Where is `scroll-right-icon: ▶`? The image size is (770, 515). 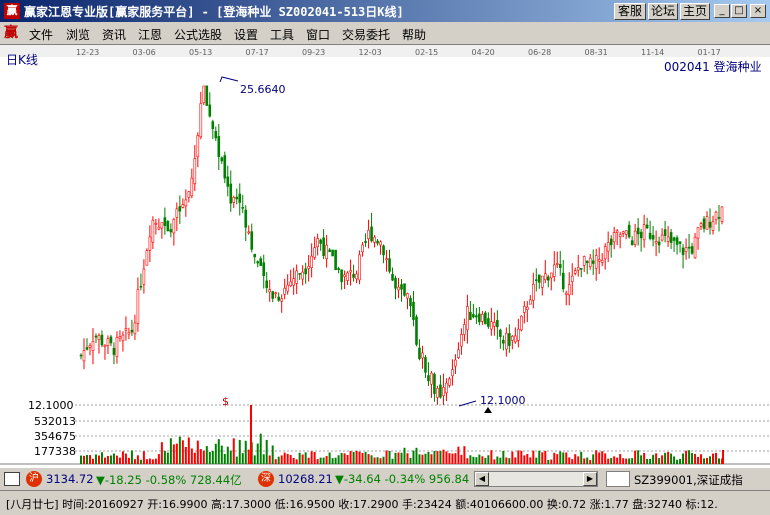
scroll-right-icon: ▶ is located at coordinates (590, 479).